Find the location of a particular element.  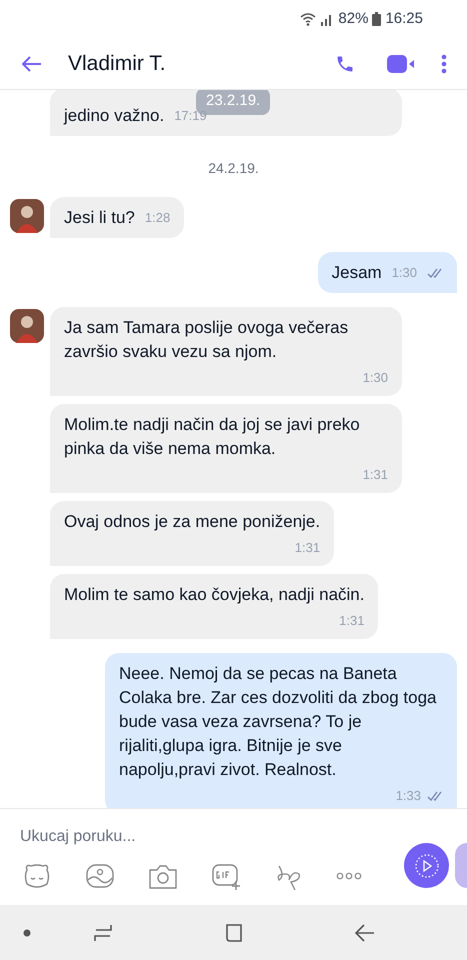

video-camera-icon is located at coordinates (402, 63).